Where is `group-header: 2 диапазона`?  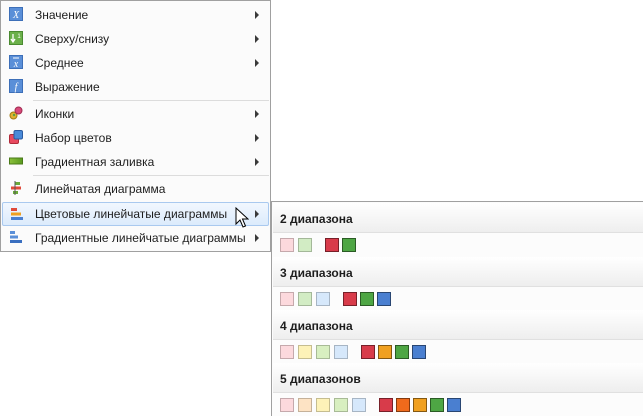 group-header: 2 диапазона is located at coordinates (458, 218).